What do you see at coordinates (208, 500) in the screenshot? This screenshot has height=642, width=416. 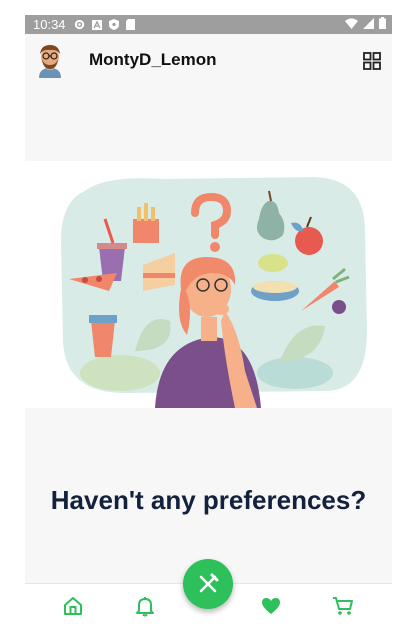 I see `headline-text: Haven't any preferences?` at bounding box center [208, 500].